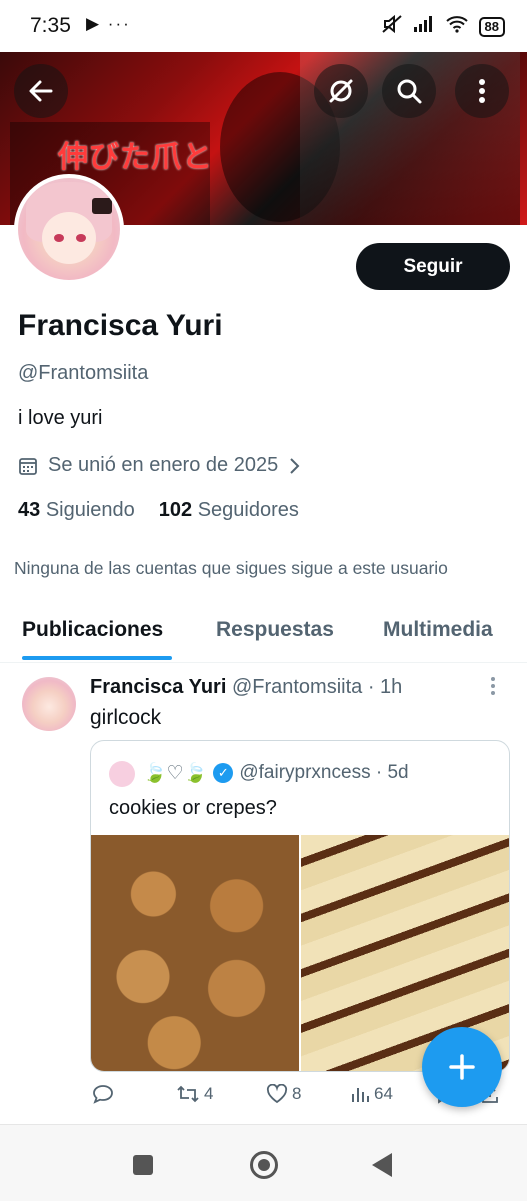  I want to click on followers-link: 102 Seguidores, so click(229, 510).